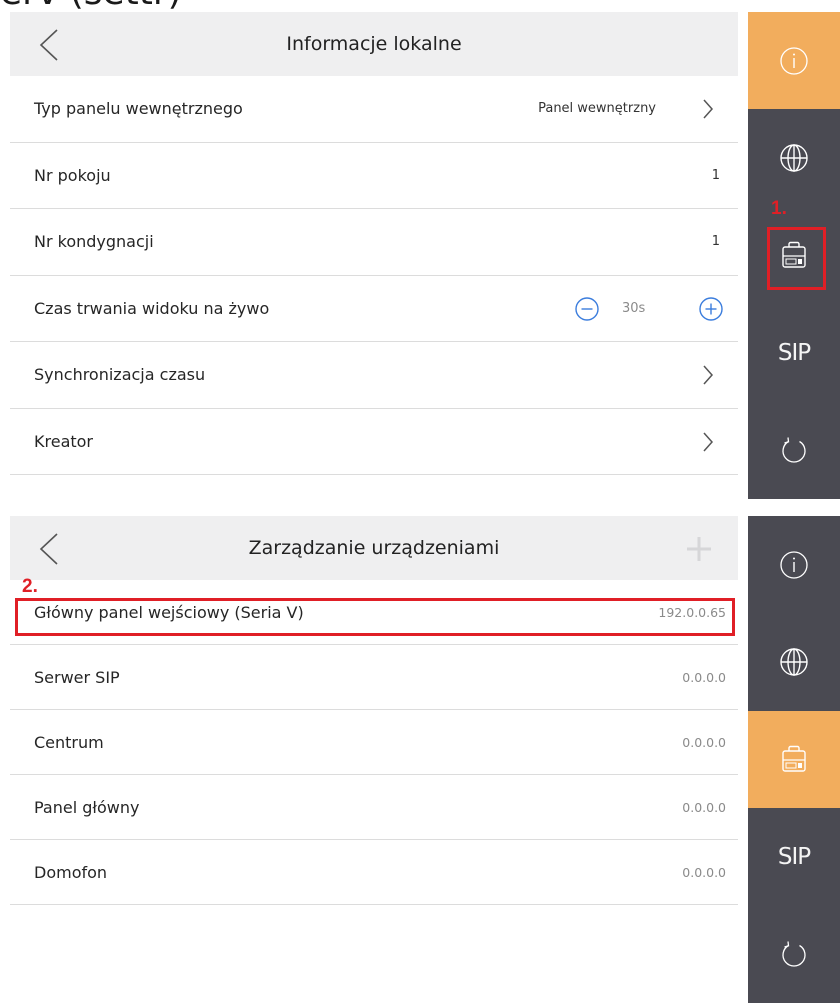 The height and width of the screenshot is (1003, 840). Describe the element at coordinates (374, 807) in the screenshot. I see `row-main-panel: Panel główny 0.0.0.0` at that location.